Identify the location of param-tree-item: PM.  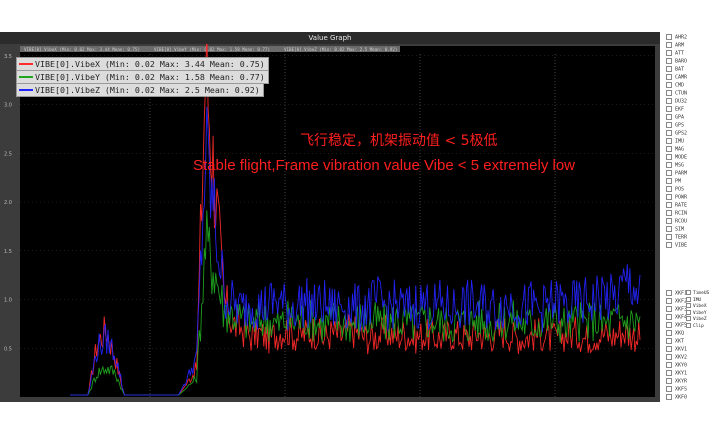
(673, 181).